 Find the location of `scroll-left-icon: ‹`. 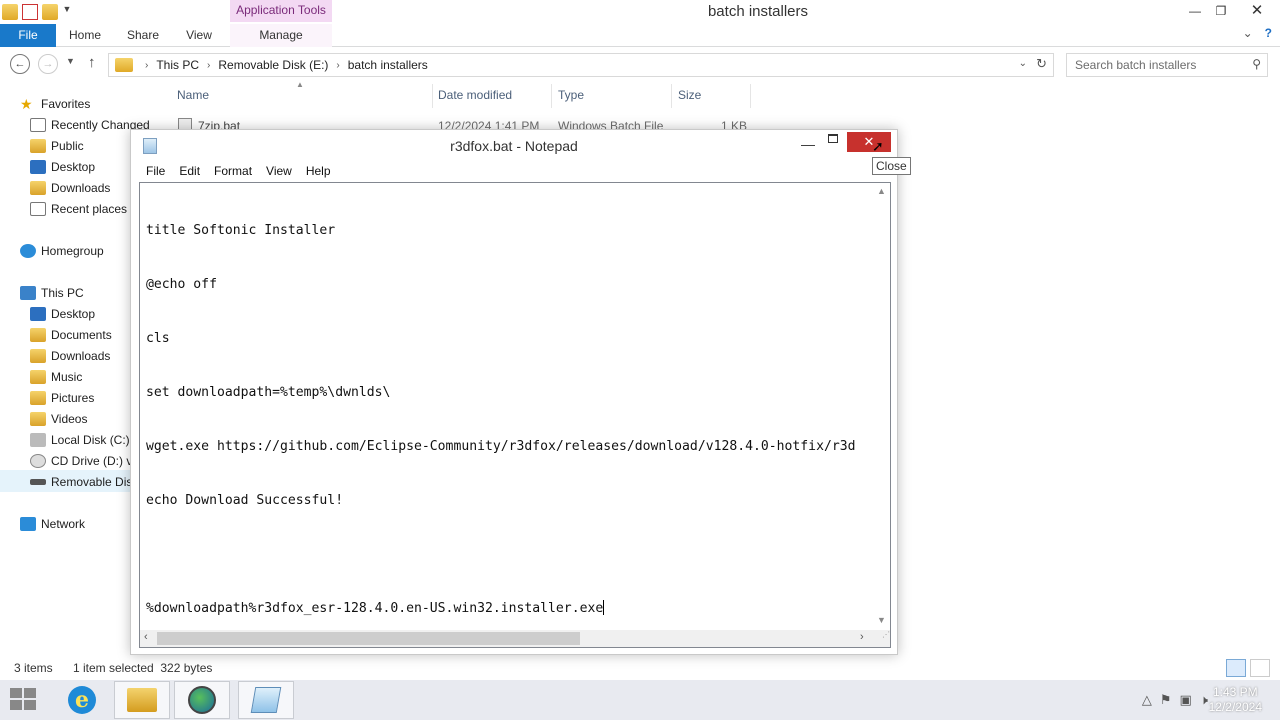

scroll-left-icon: ‹ is located at coordinates (146, 637).